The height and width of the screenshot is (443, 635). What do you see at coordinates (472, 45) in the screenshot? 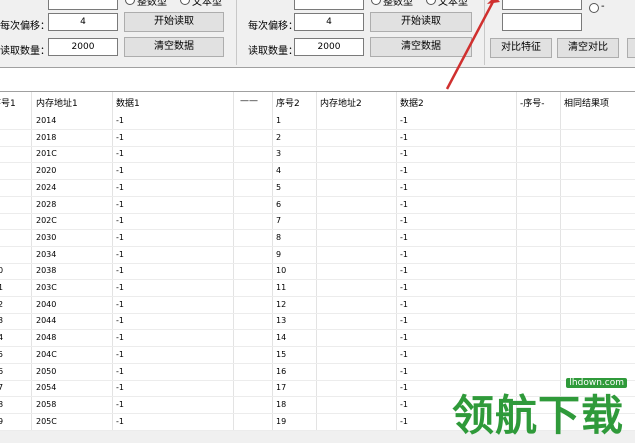
I see `annotation-arrow` at bounding box center [472, 45].